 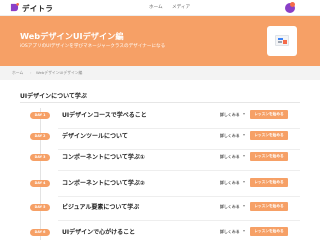 What do you see at coordinates (53, 96) in the screenshot?
I see `section-title: UIデザインについて学ぶ` at bounding box center [53, 96].